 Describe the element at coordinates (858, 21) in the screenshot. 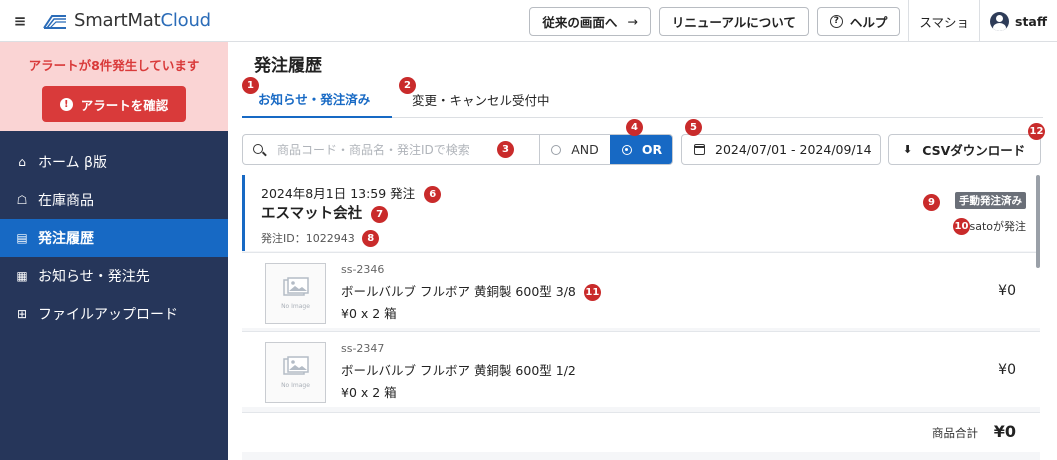

I see `help-button: ? ヘルプ` at that location.